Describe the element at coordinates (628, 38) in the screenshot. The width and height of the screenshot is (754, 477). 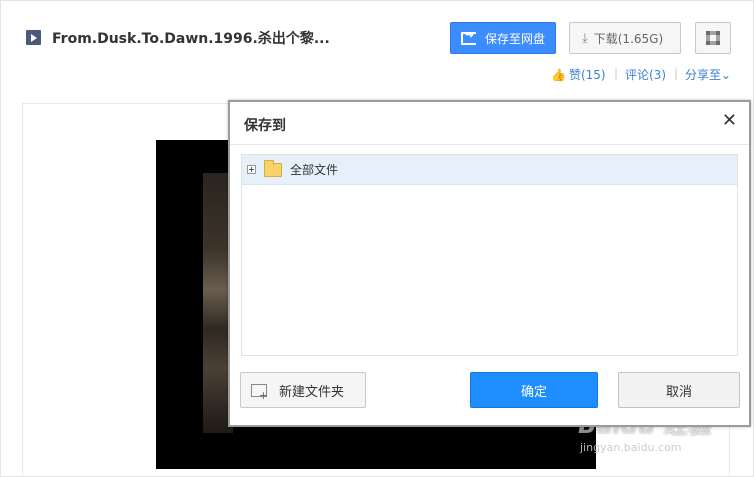
I see `download-label: 下载(1.65G)` at that location.